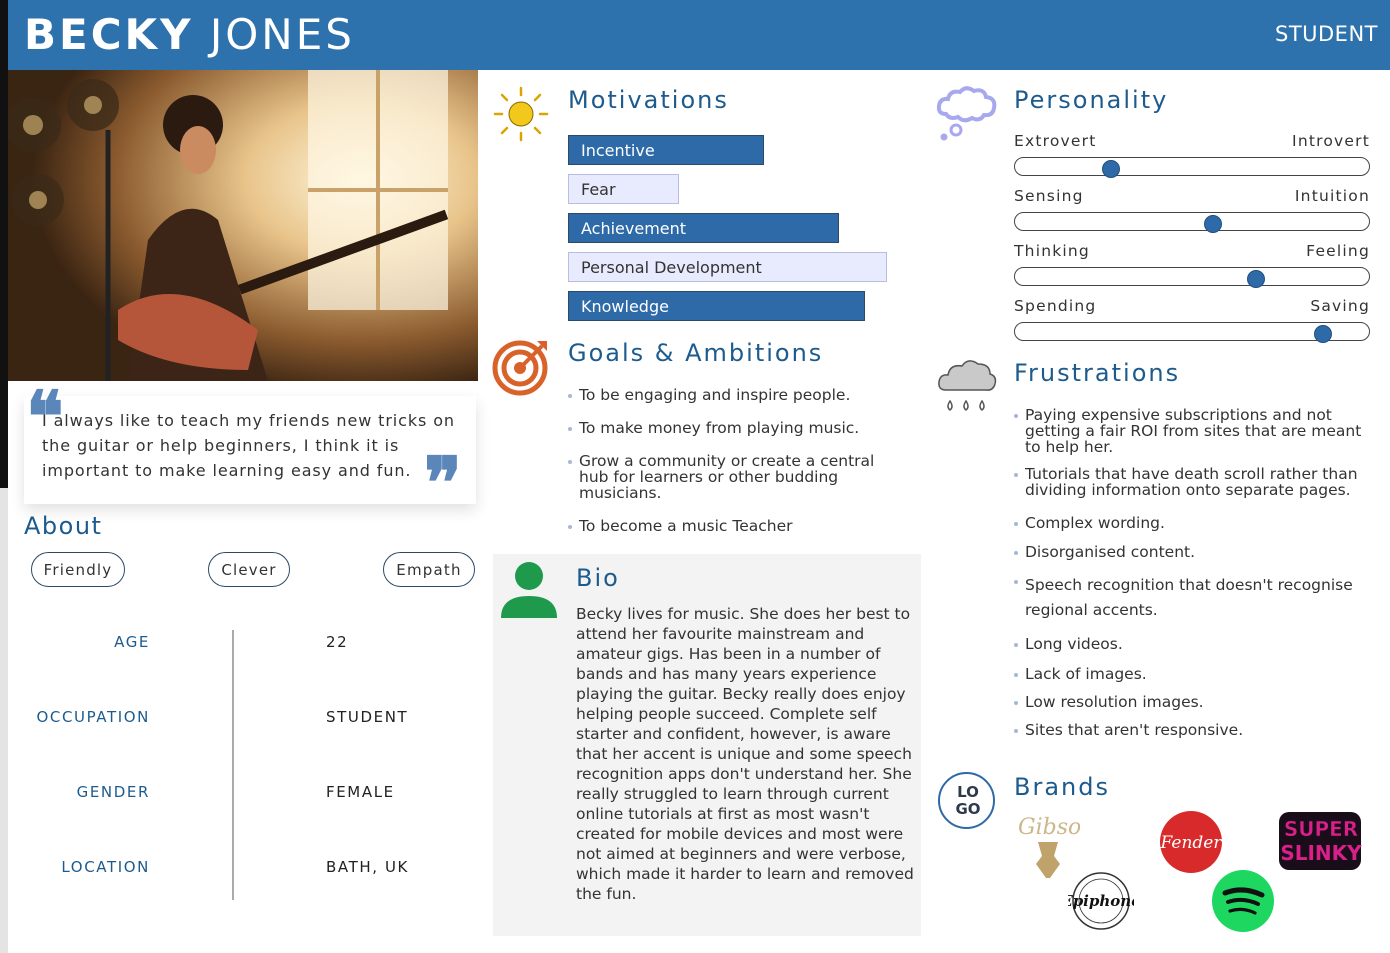 The height and width of the screenshot is (953, 1390). I want to click on frustration-item: Complex wording., so click(1194, 523).